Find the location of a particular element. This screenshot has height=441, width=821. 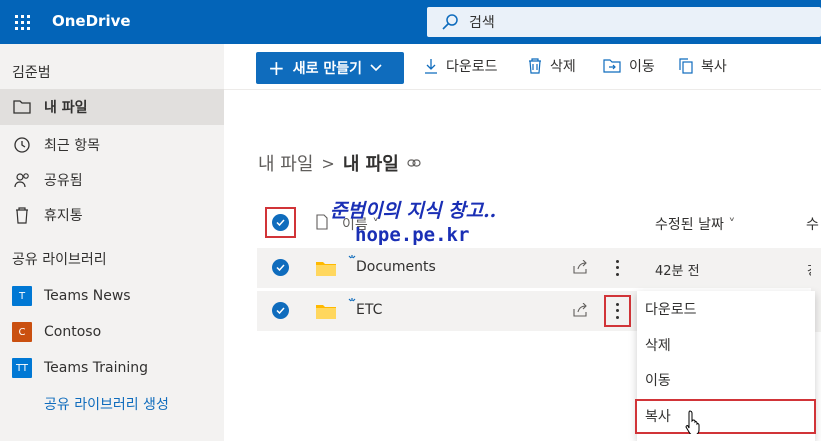

new-button: + 새로 만들기 is located at coordinates (330, 68).